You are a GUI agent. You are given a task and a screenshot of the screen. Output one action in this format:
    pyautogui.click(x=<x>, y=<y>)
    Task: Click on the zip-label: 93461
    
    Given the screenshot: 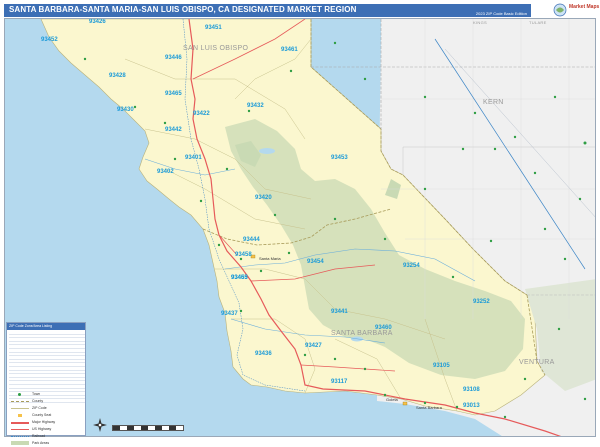 What is the action you would take?
    pyautogui.click(x=289, y=50)
    